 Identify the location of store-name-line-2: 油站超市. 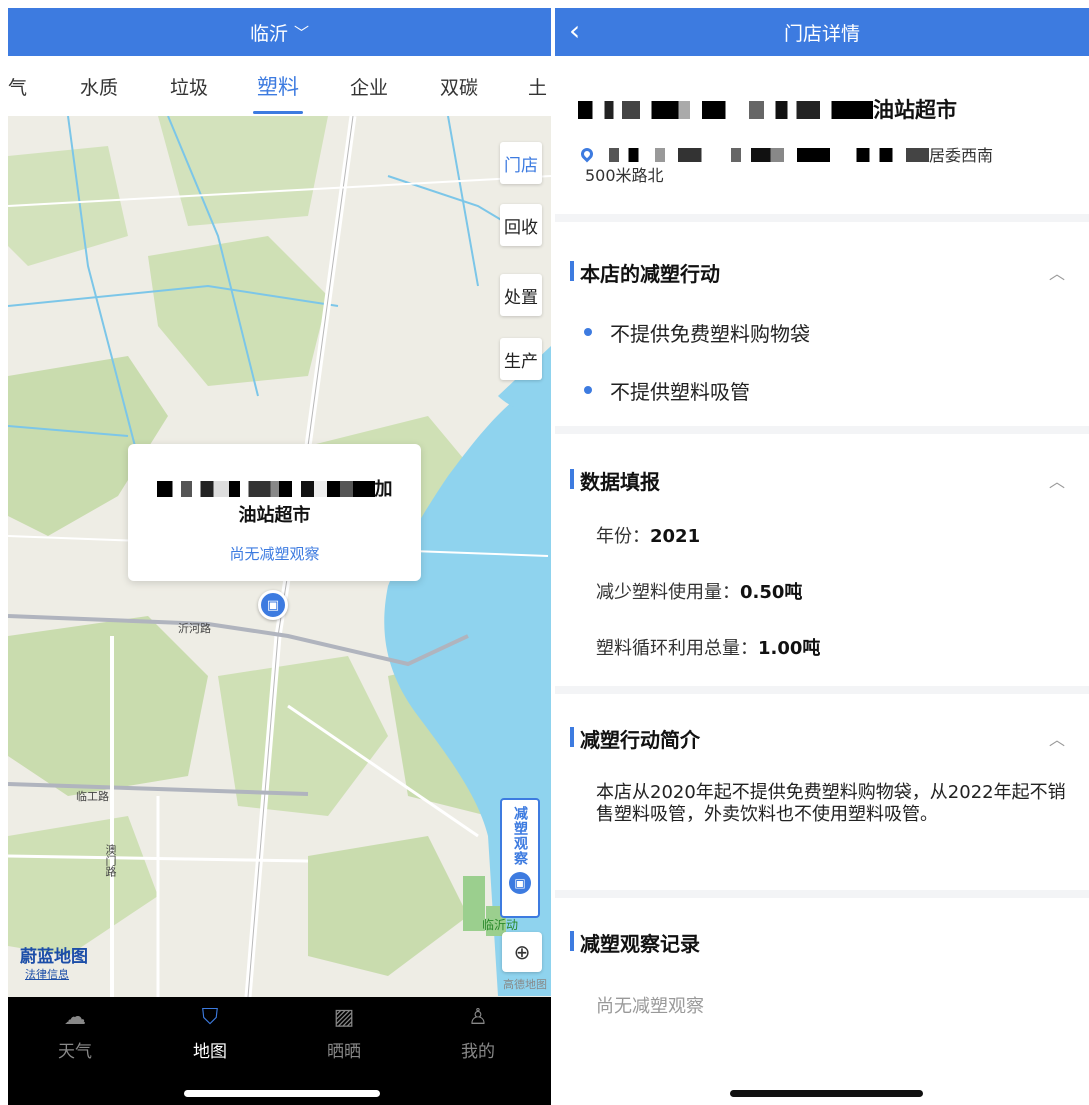
(274, 515).